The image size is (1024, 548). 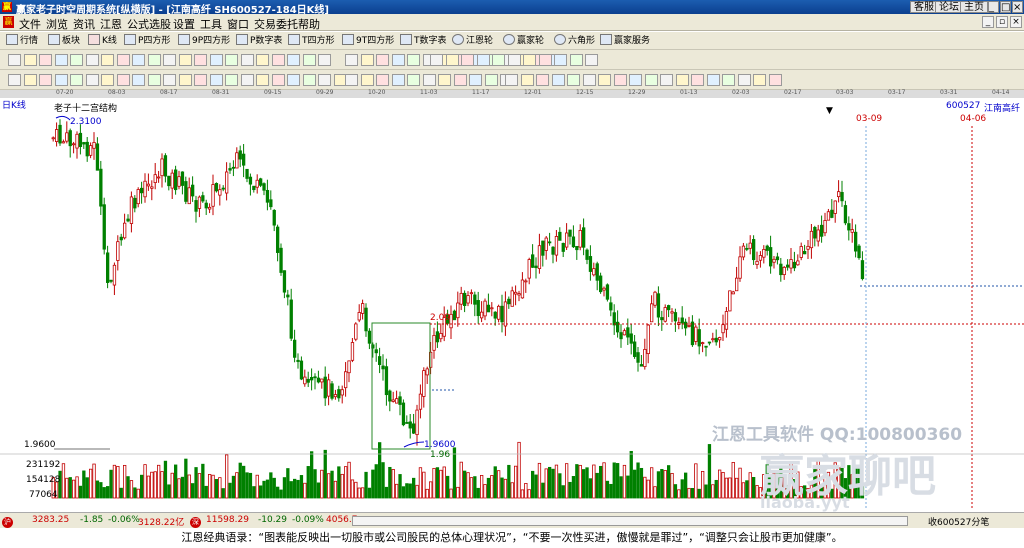 What do you see at coordinates (211, 24) in the screenshot?
I see `menu-tools: 工具` at bounding box center [211, 24].